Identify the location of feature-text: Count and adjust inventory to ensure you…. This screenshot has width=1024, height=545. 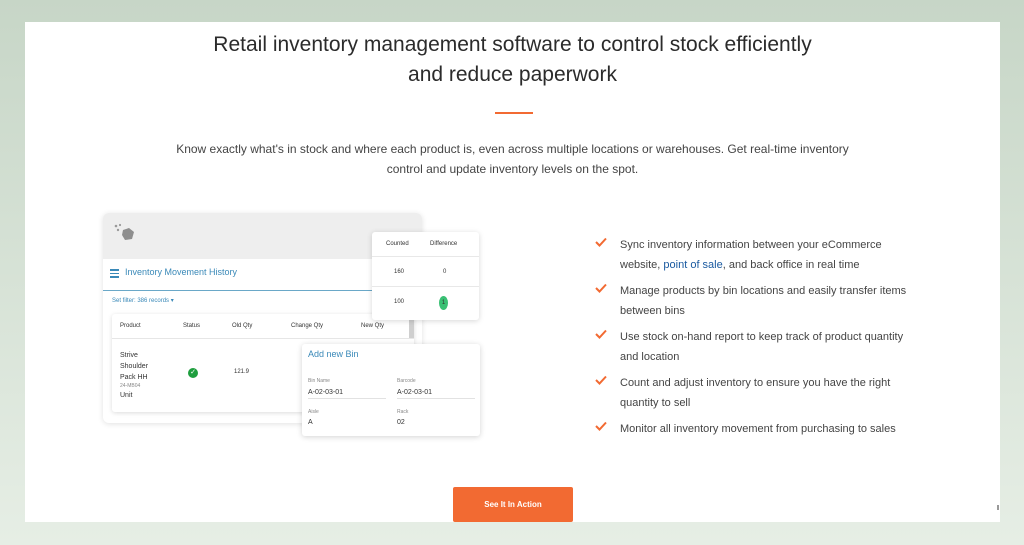
(785, 393).